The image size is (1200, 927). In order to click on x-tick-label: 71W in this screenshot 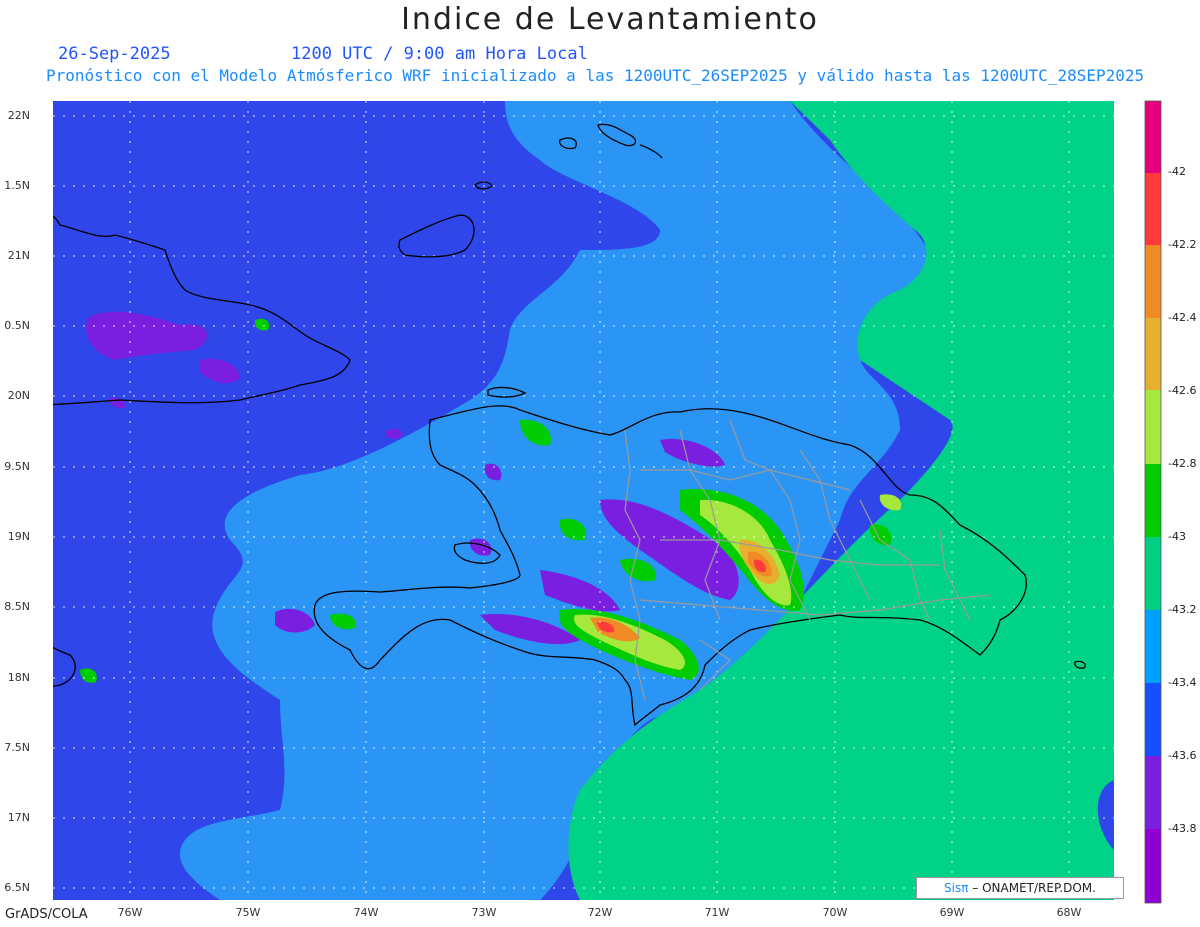, I will do `click(717, 912)`.